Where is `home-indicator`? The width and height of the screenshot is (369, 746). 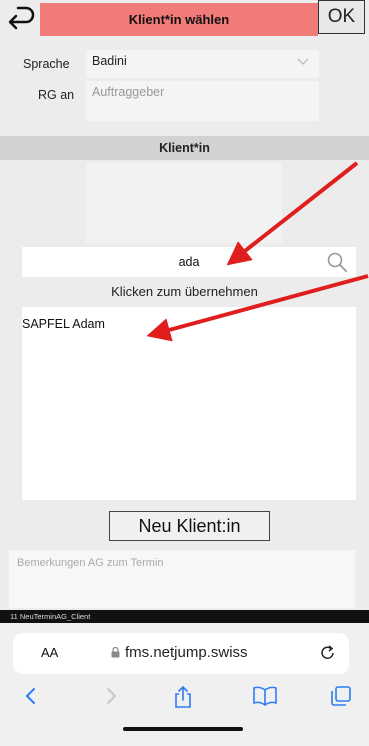 home-indicator is located at coordinates (183, 729).